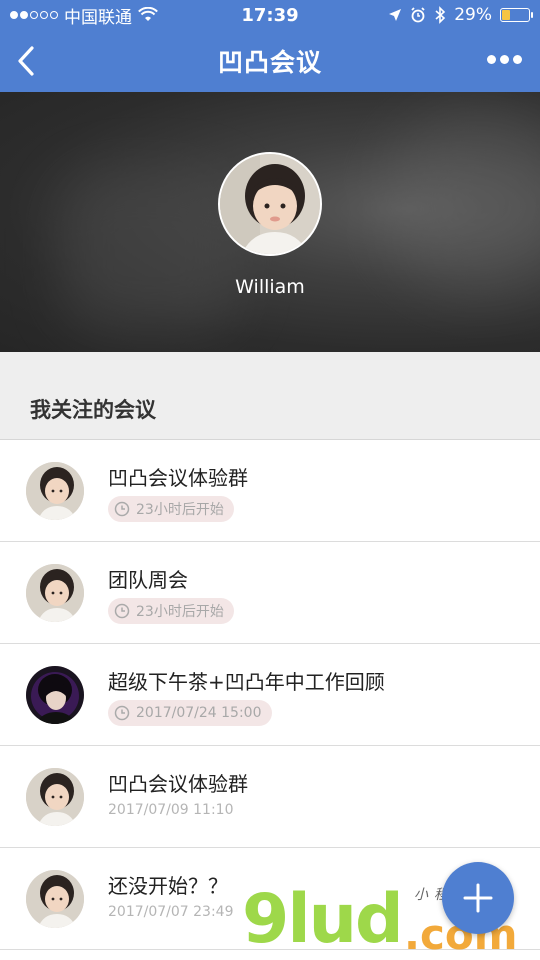  I want to click on status-bar: 中国联通 17:39 29%, so click(270, 15).